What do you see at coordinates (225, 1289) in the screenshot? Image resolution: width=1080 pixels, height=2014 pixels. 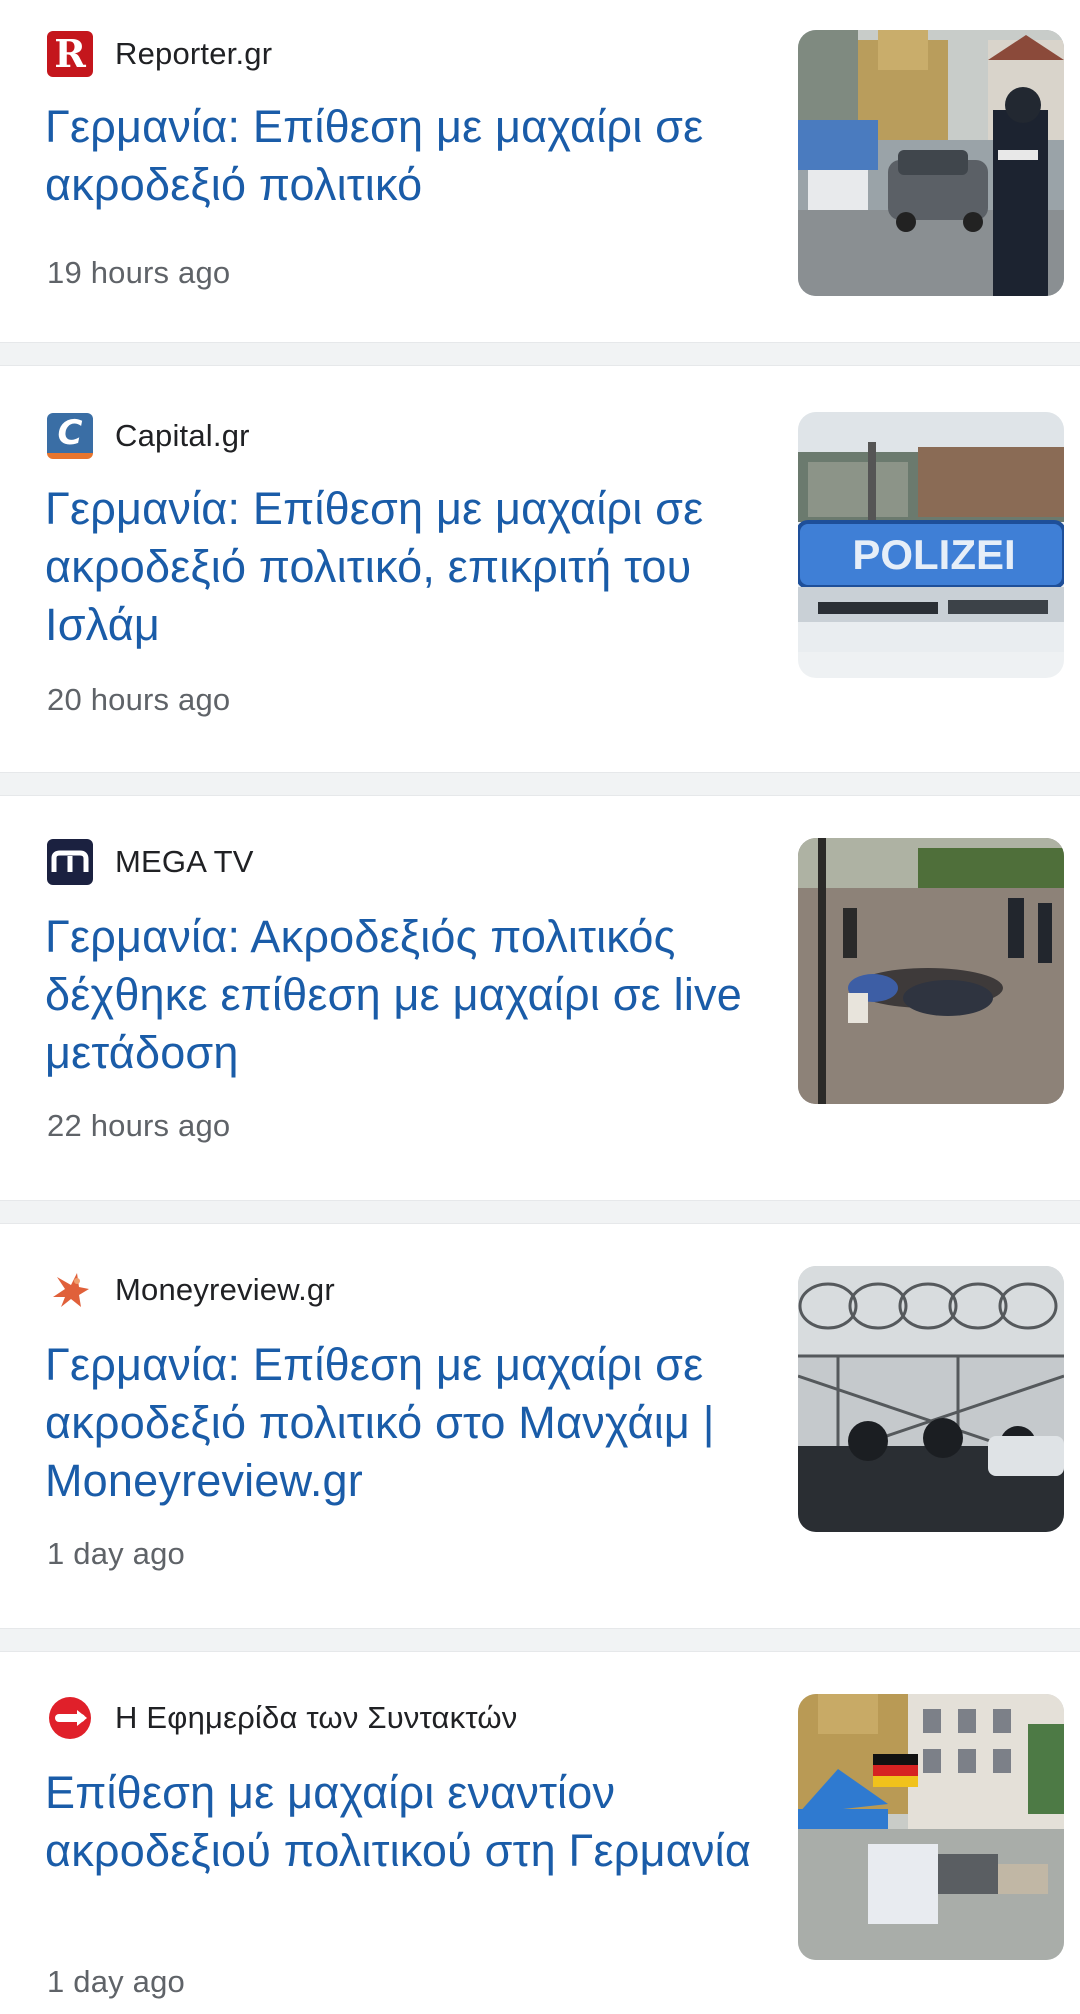 I see `source-name: Moneyreview.gr` at bounding box center [225, 1289].